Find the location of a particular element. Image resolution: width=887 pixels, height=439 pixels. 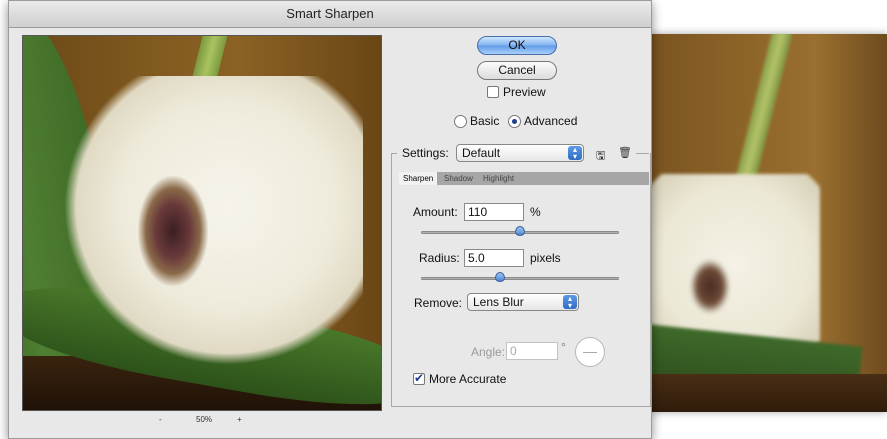

zoom-in-button: + is located at coordinates (239, 419).